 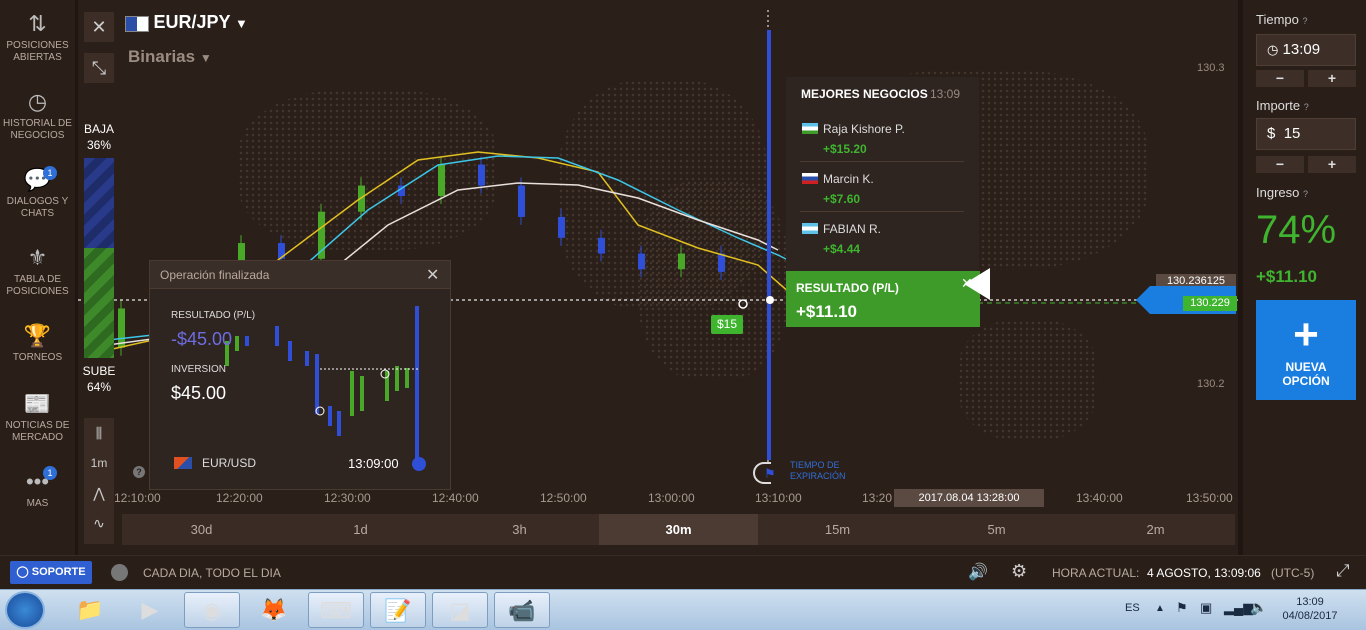 What do you see at coordinates (671, 498) in the screenshot?
I see `time-label: 13:00:00` at bounding box center [671, 498].